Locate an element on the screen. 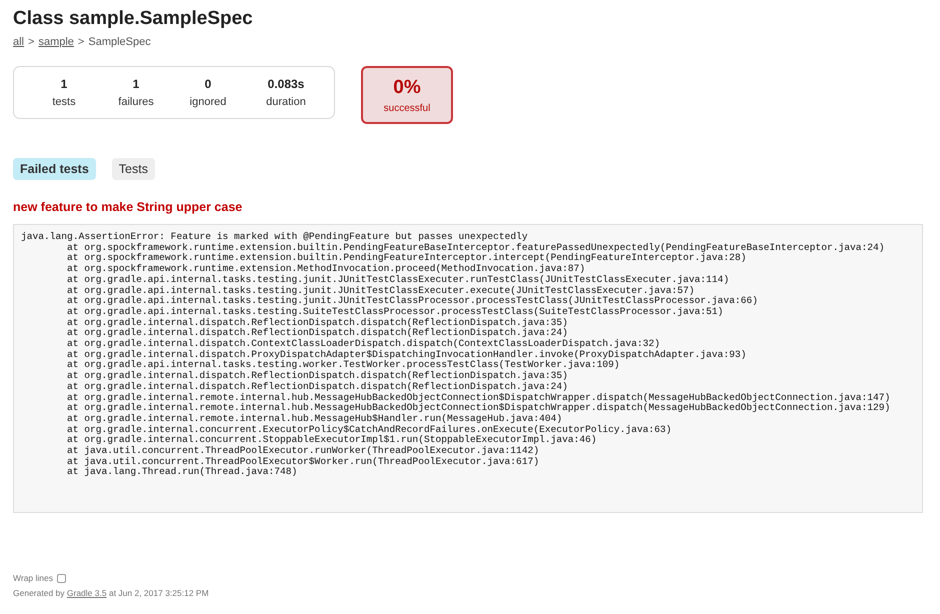  stat-label: failures is located at coordinates (136, 102).